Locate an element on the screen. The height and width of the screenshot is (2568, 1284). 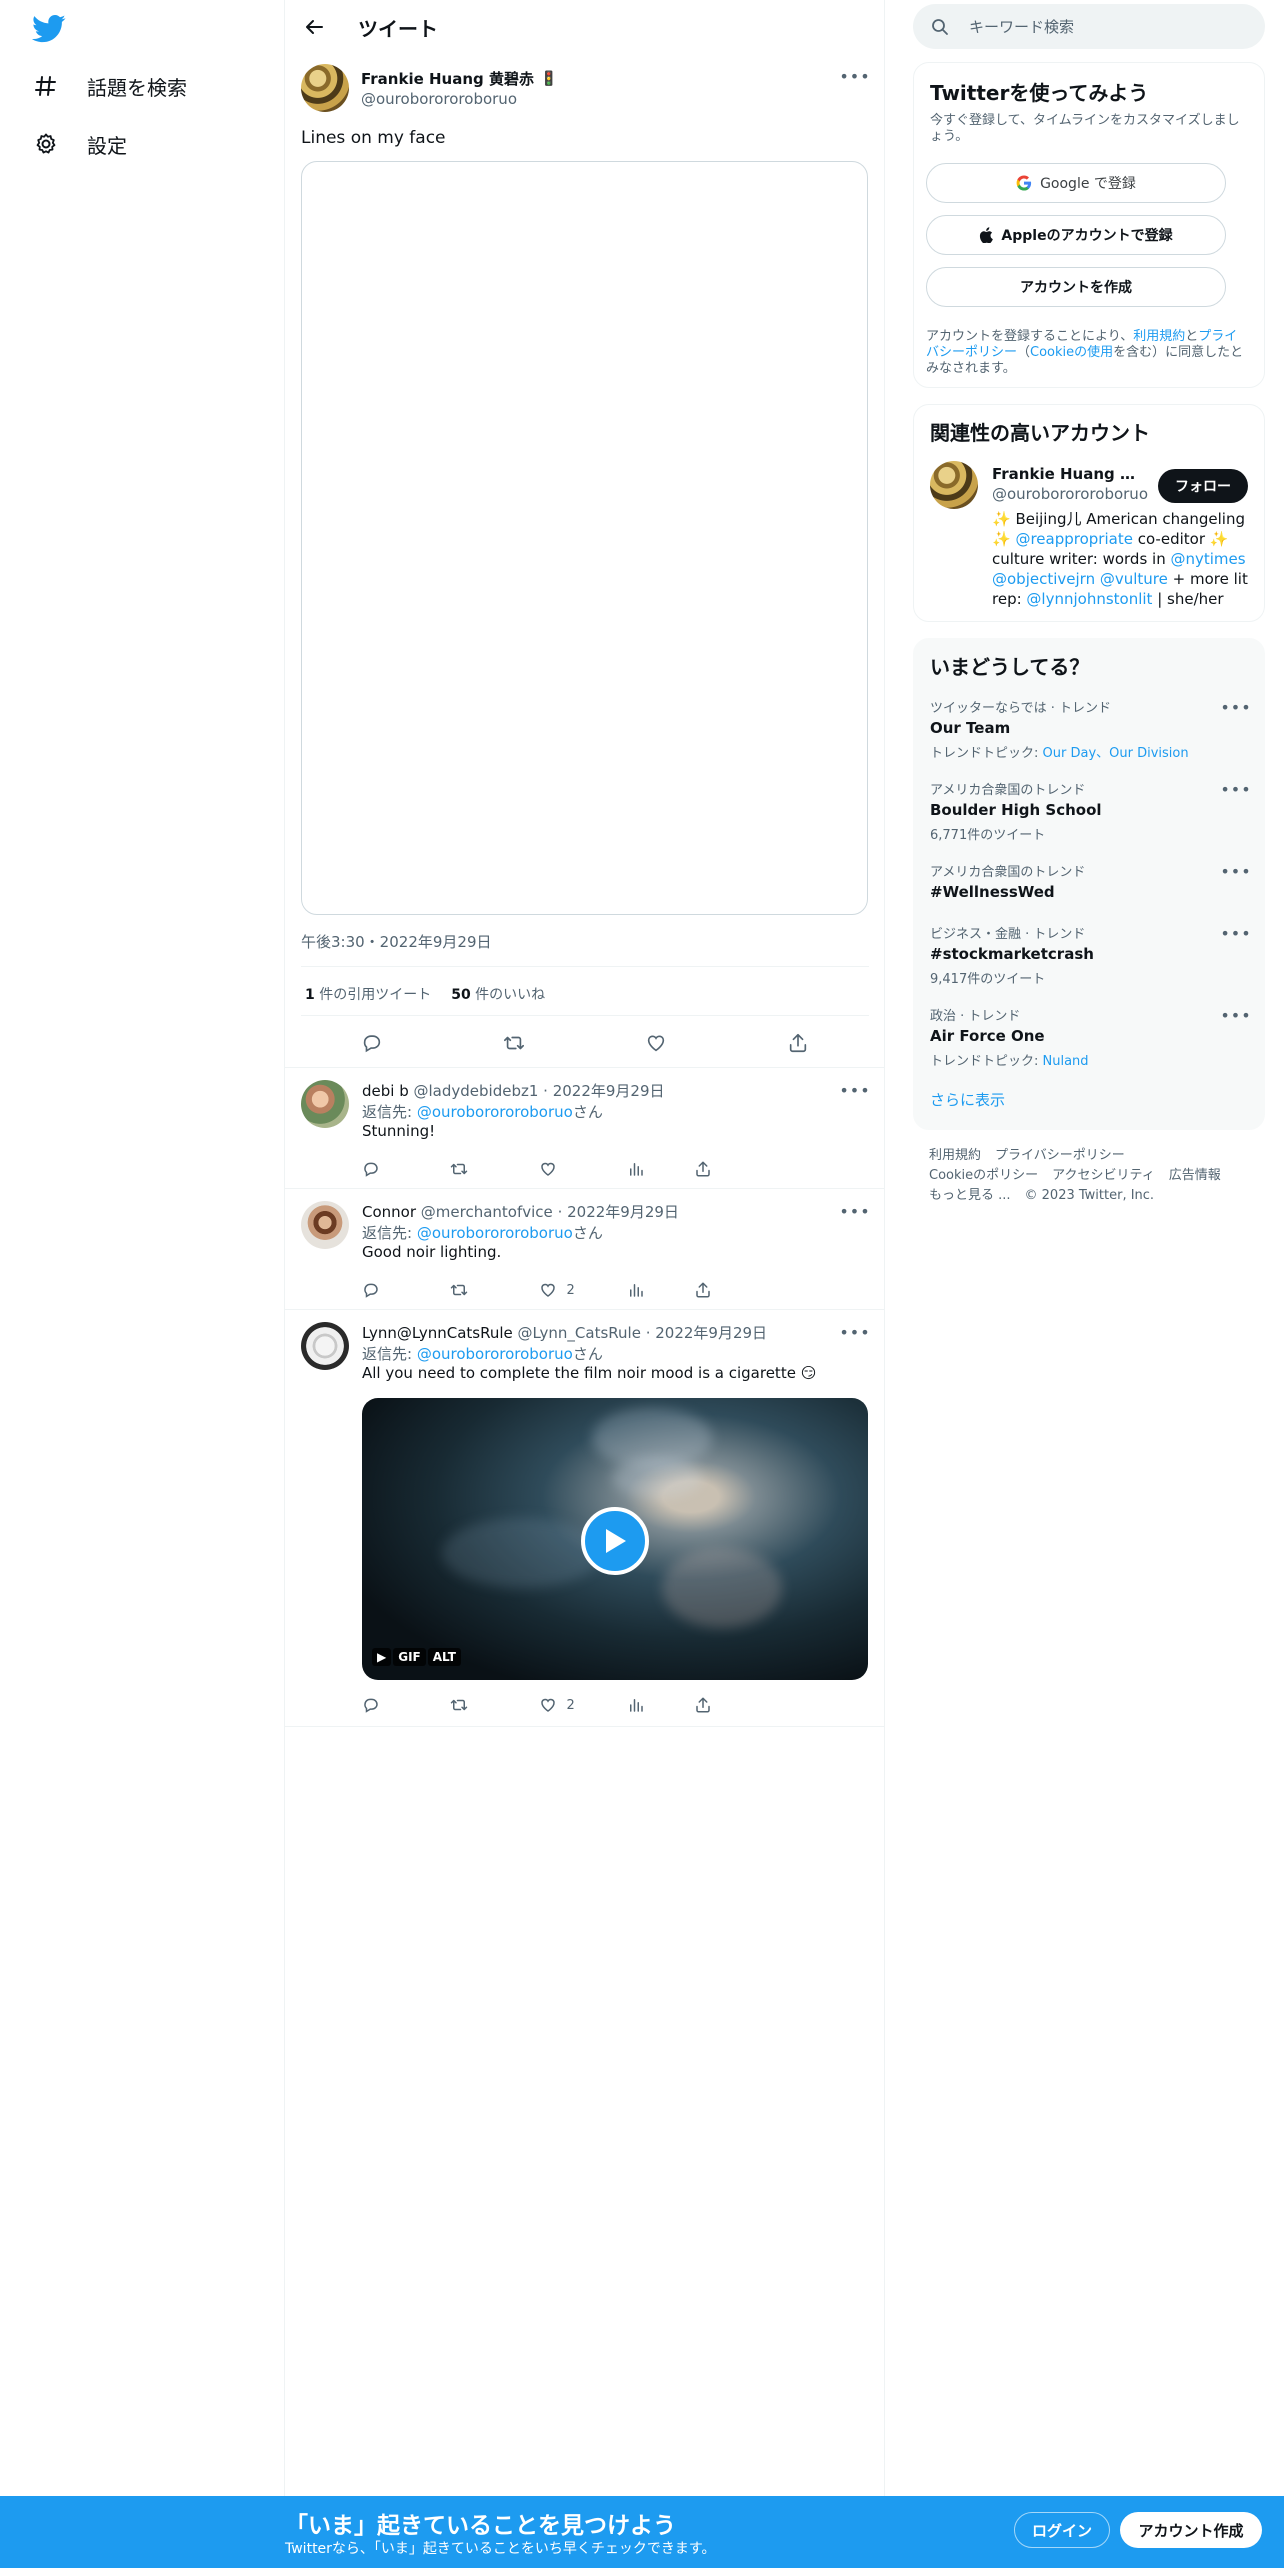
mention-link: @lynnjohnstonlit is located at coordinates (1089, 599).